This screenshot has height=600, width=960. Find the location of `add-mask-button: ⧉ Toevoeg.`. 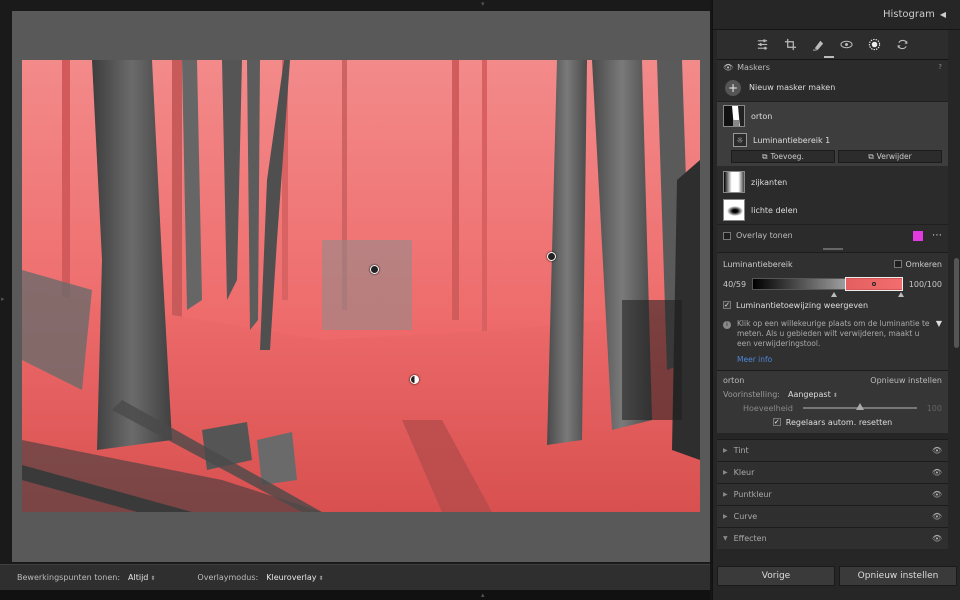

add-mask-button: ⧉ Toevoeg. is located at coordinates (783, 156).